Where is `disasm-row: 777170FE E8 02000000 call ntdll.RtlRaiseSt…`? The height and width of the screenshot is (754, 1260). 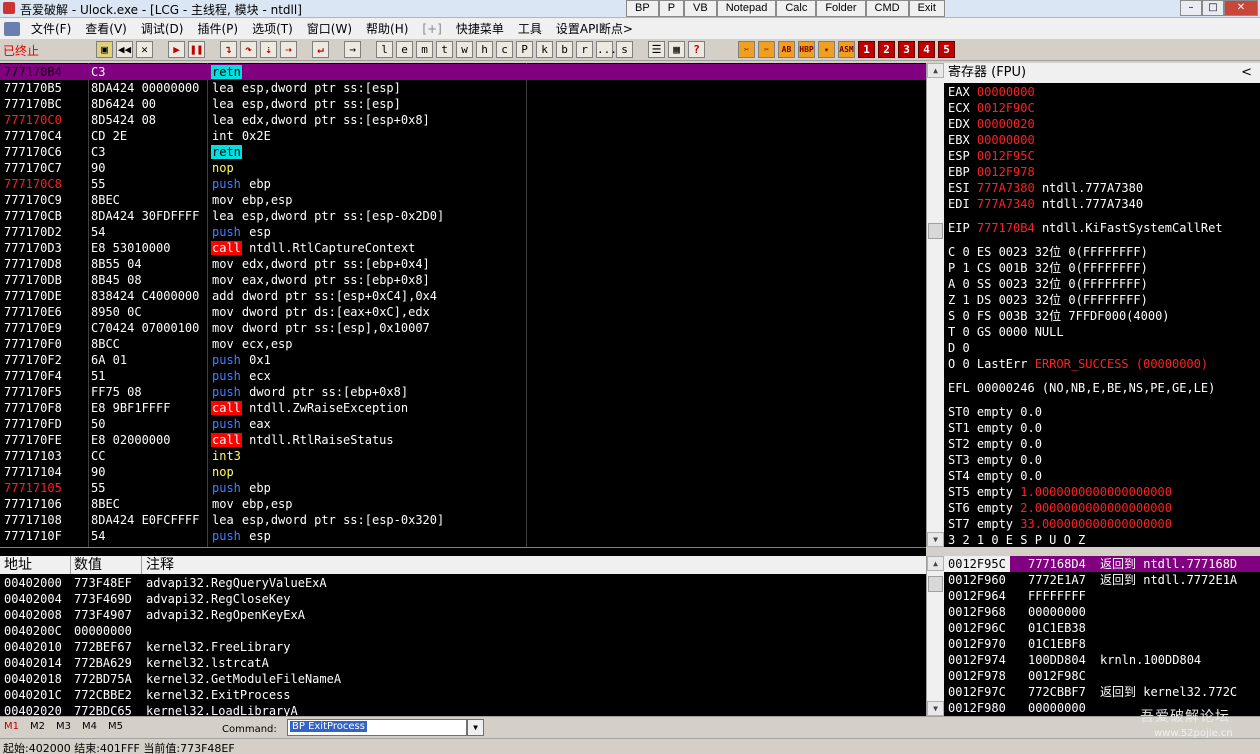
disasm-row: 777170FE E8 02000000 call ntdll.RtlRaiseSt… is located at coordinates (463, 440).